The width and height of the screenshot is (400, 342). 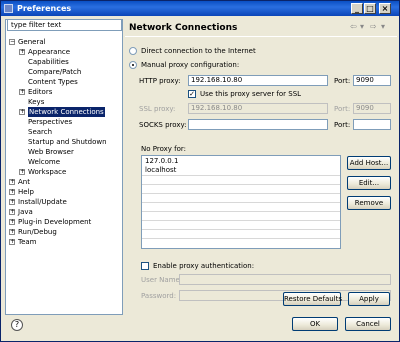 What do you see at coordinates (258, 108) in the screenshot?
I see `ssl-proxy-field: 192.168.10.80` at bounding box center [258, 108].